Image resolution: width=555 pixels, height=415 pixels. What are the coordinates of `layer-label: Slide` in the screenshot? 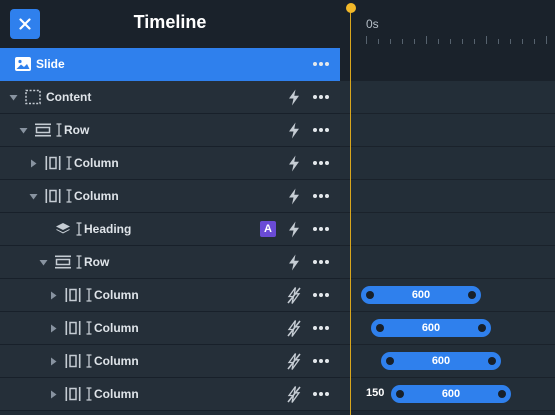 It's located at (50, 64).